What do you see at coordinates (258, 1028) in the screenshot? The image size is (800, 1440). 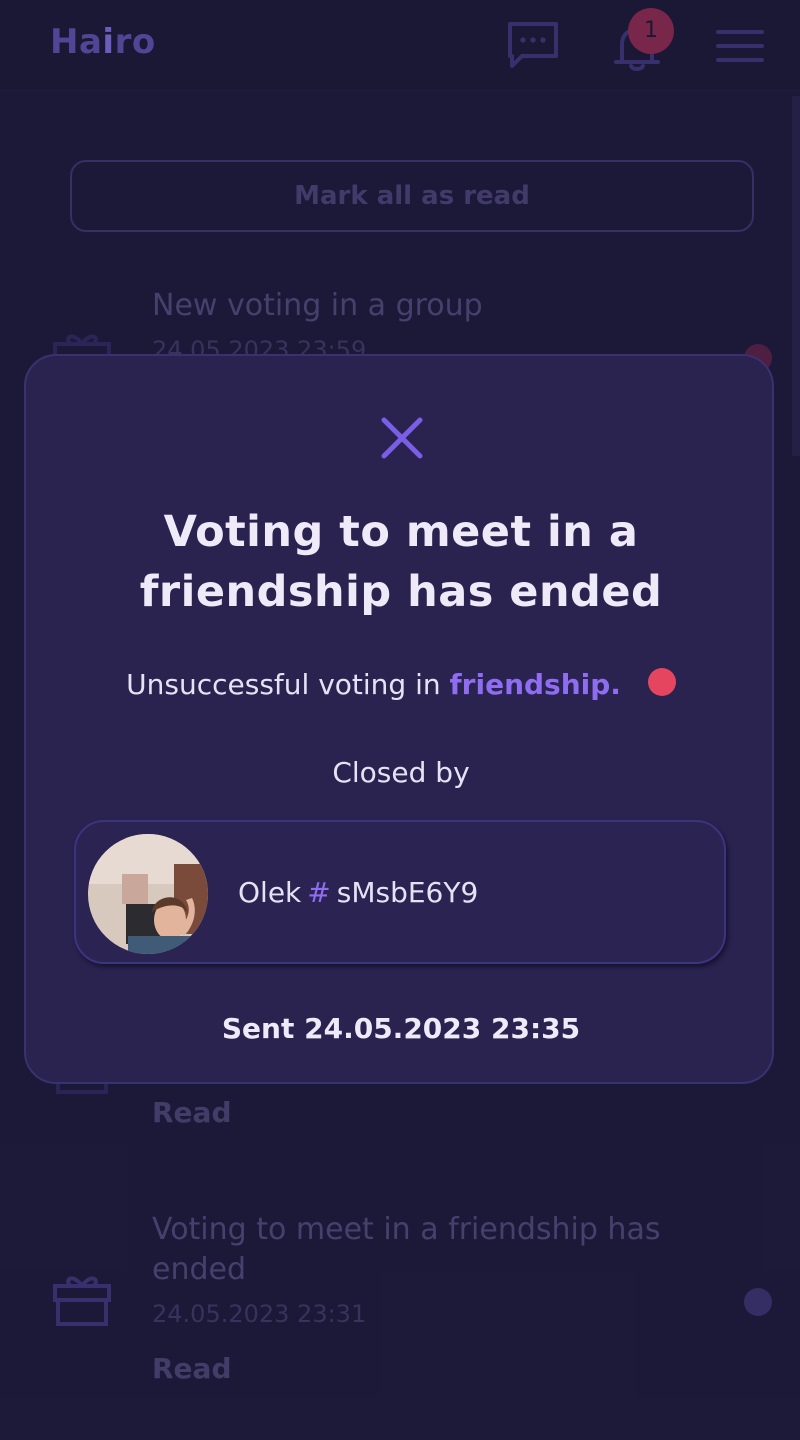 I see `sent-label: Sent` at bounding box center [258, 1028].